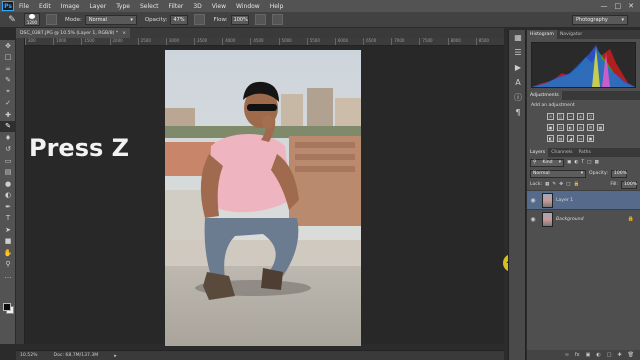 The image size is (640, 360). Describe the element at coordinates (547, 184) in the screenshot. I see `lock-transparent-icon: ▦` at that location.